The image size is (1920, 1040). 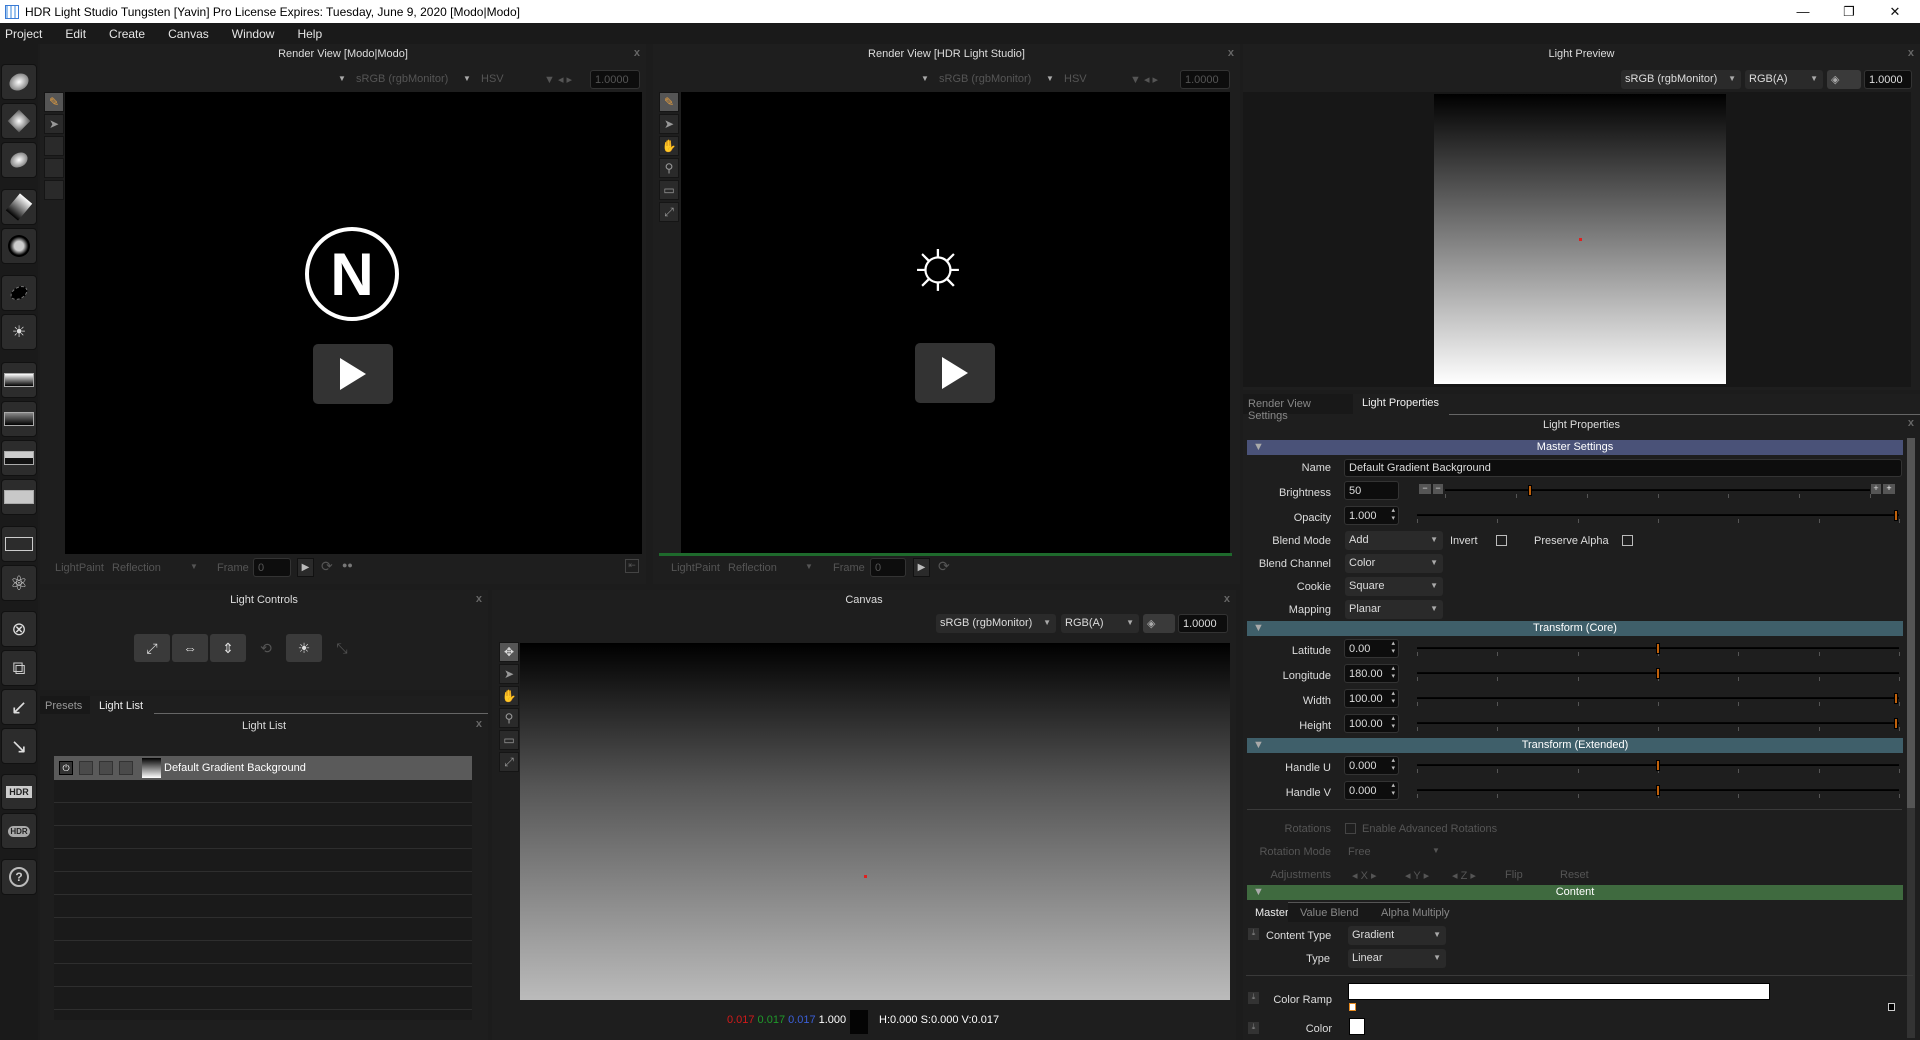 I want to click on ramp-stop-start, so click(x=1352, y=1007).